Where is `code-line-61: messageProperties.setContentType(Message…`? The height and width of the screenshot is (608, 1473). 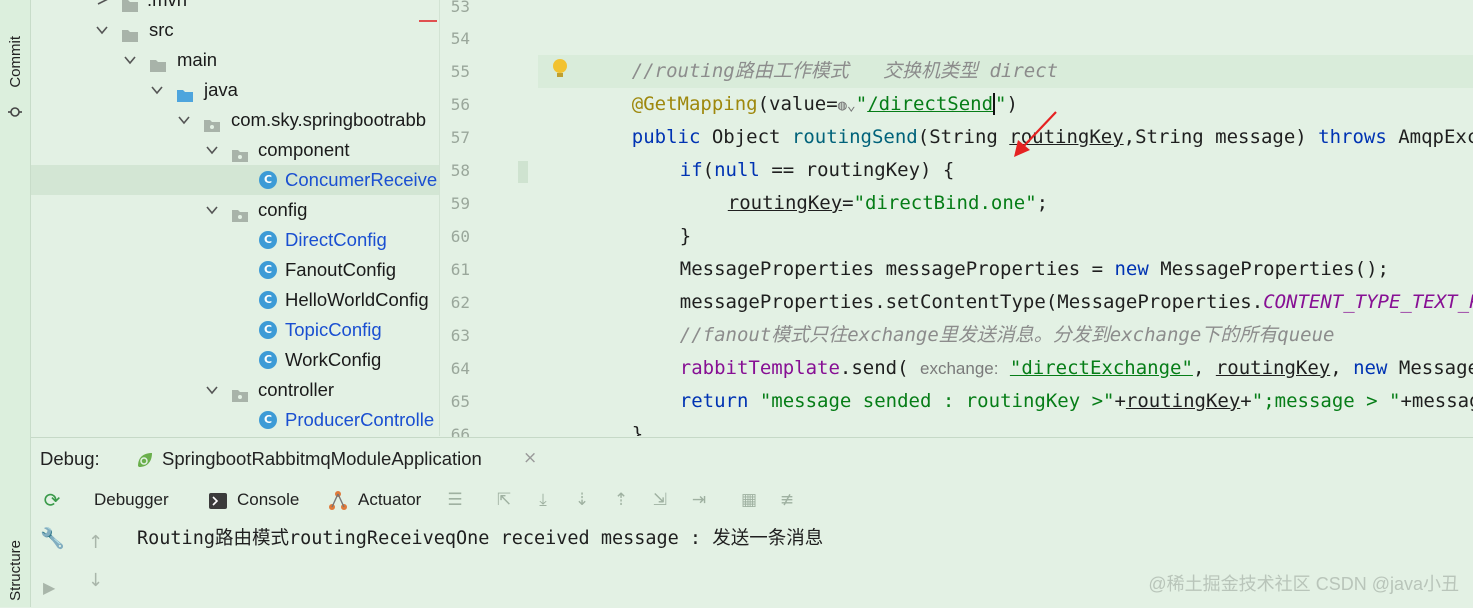 code-line-61: messageProperties.setContentType(Message… is located at coordinates (1053, 283).